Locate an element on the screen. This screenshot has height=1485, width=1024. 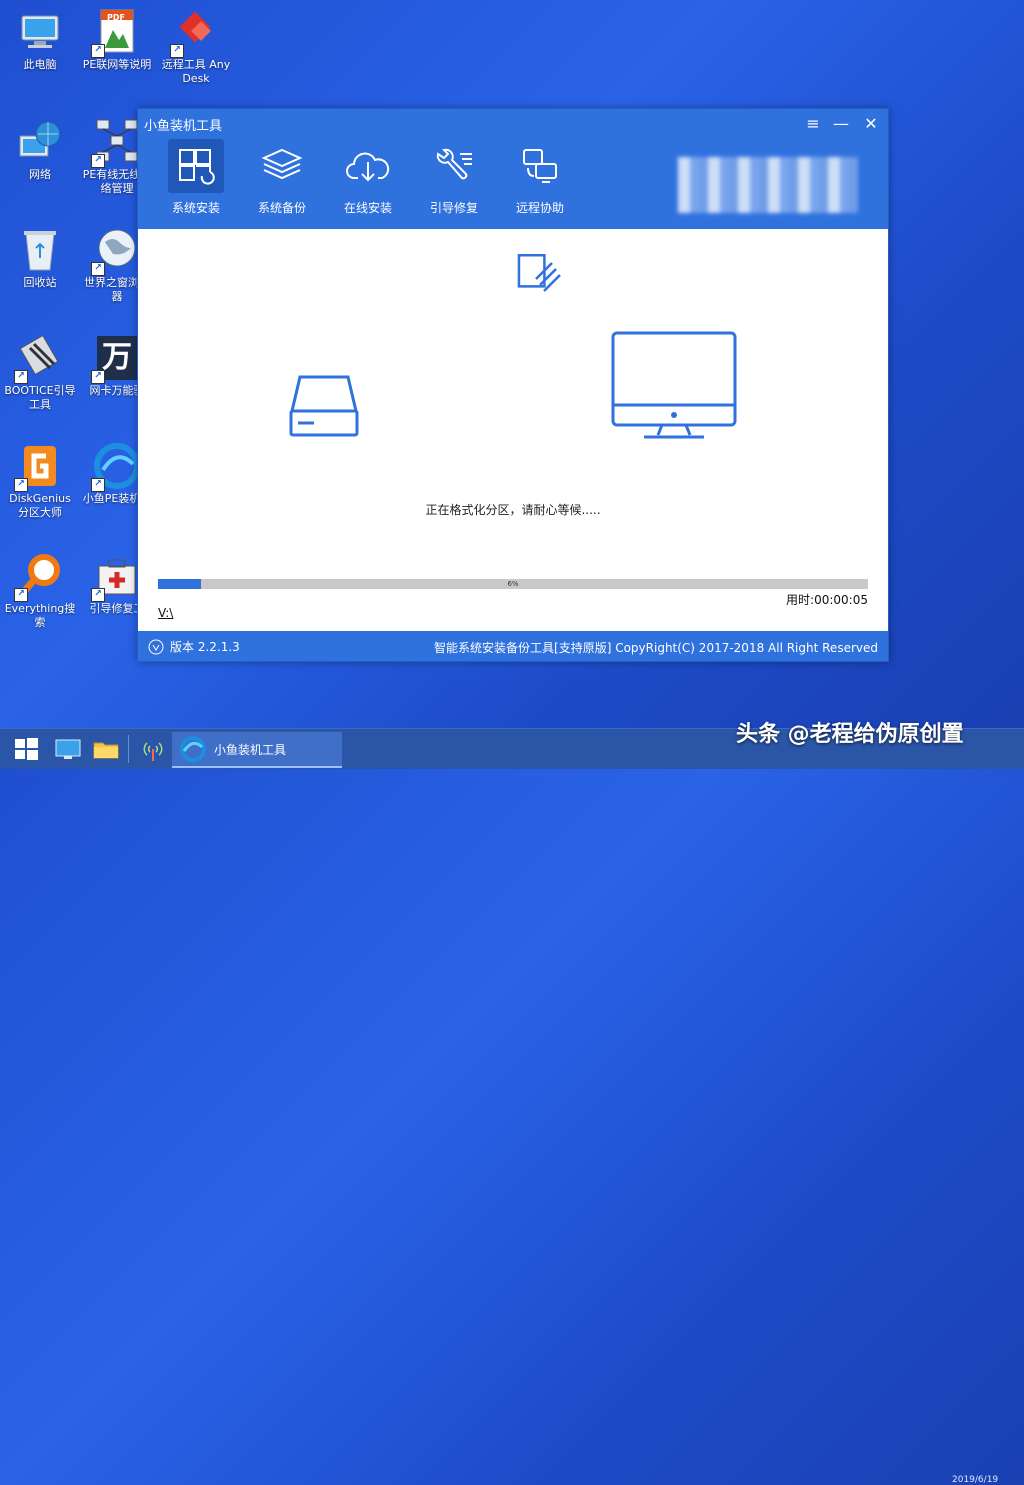
target-drive-label: V:\ is located at coordinates (166, 613).